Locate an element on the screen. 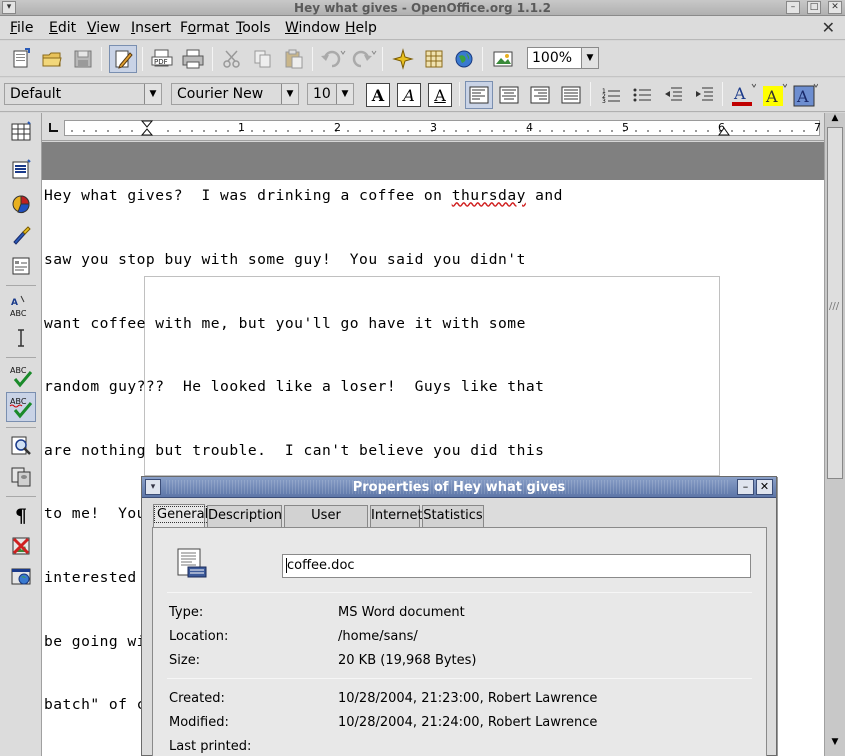 This screenshot has width=845, height=756. edit-pencil-icon is located at coordinates (124, 59).